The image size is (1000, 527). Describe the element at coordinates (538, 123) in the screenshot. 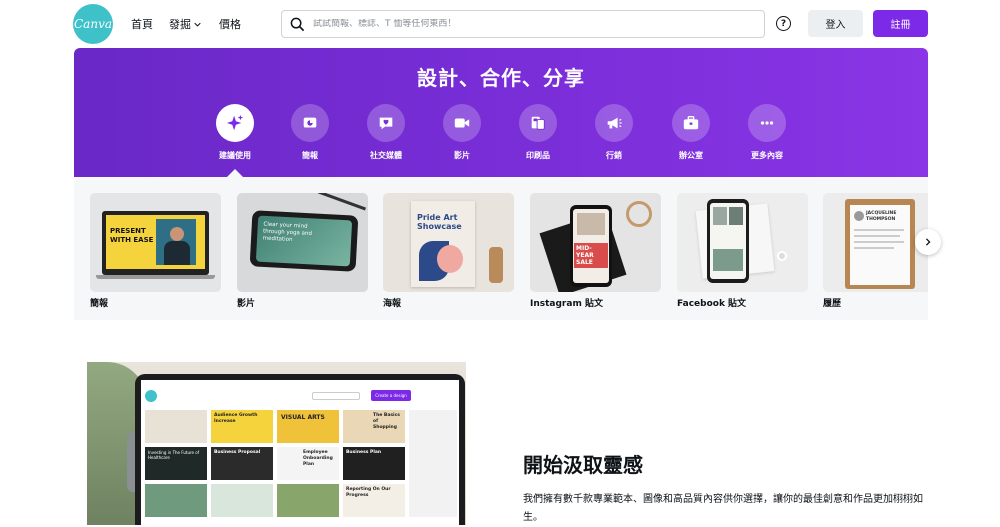

I see `print-icon` at that location.